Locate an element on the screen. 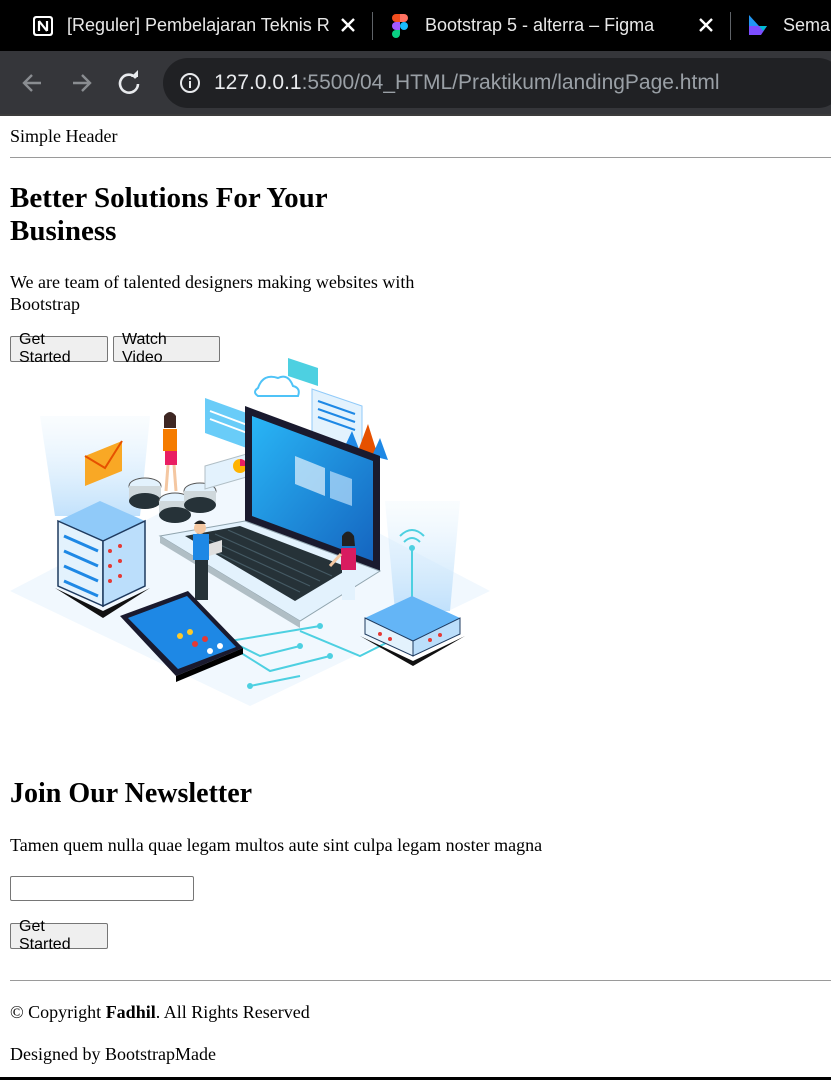  reload-icon is located at coordinates (129, 83).